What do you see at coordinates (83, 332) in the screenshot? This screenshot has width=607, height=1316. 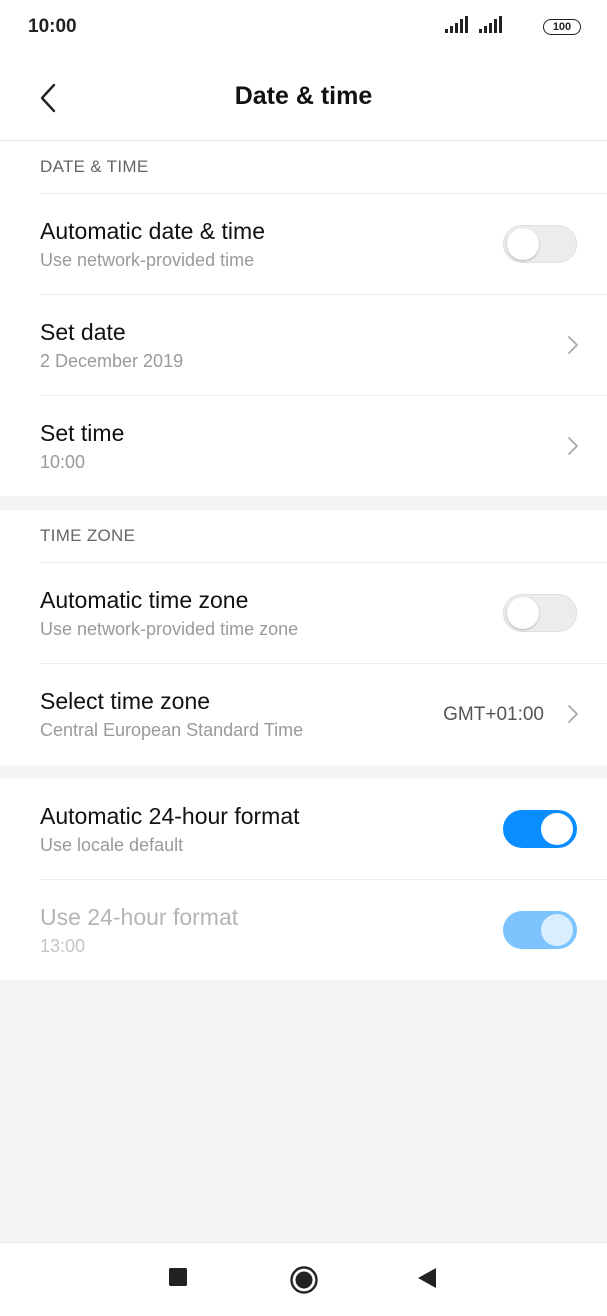 I see `row-label: Set date` at bounding box center [83, 332].